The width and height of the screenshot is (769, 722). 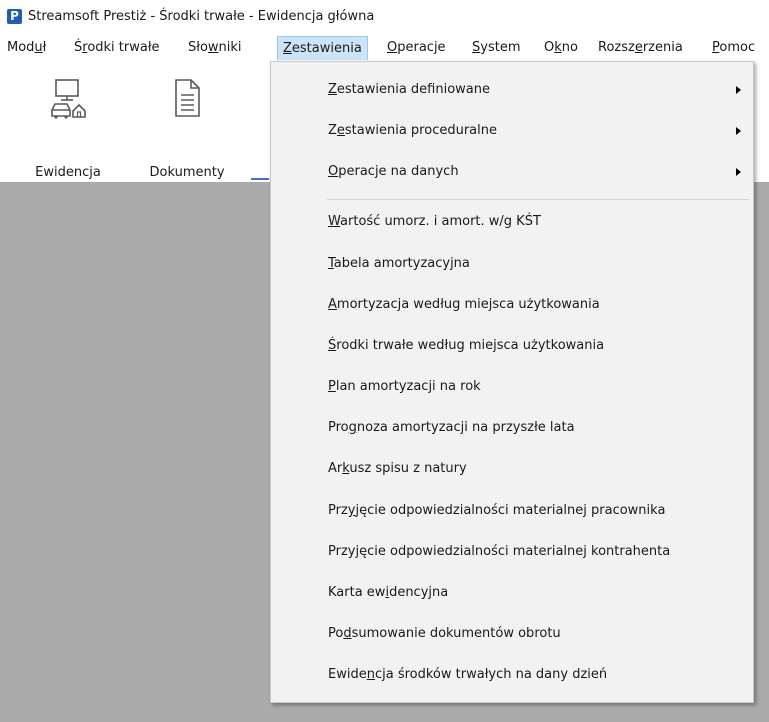 I want to click on menu-pomoc: Pomoc, so click(x=733, y=48).